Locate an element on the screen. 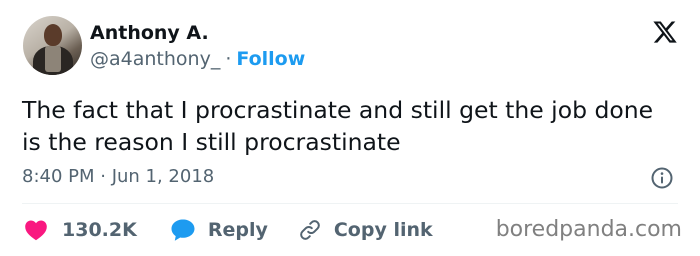 This screenshot has height=256, width=700. heart-icon is located at coordinates (36, 230).